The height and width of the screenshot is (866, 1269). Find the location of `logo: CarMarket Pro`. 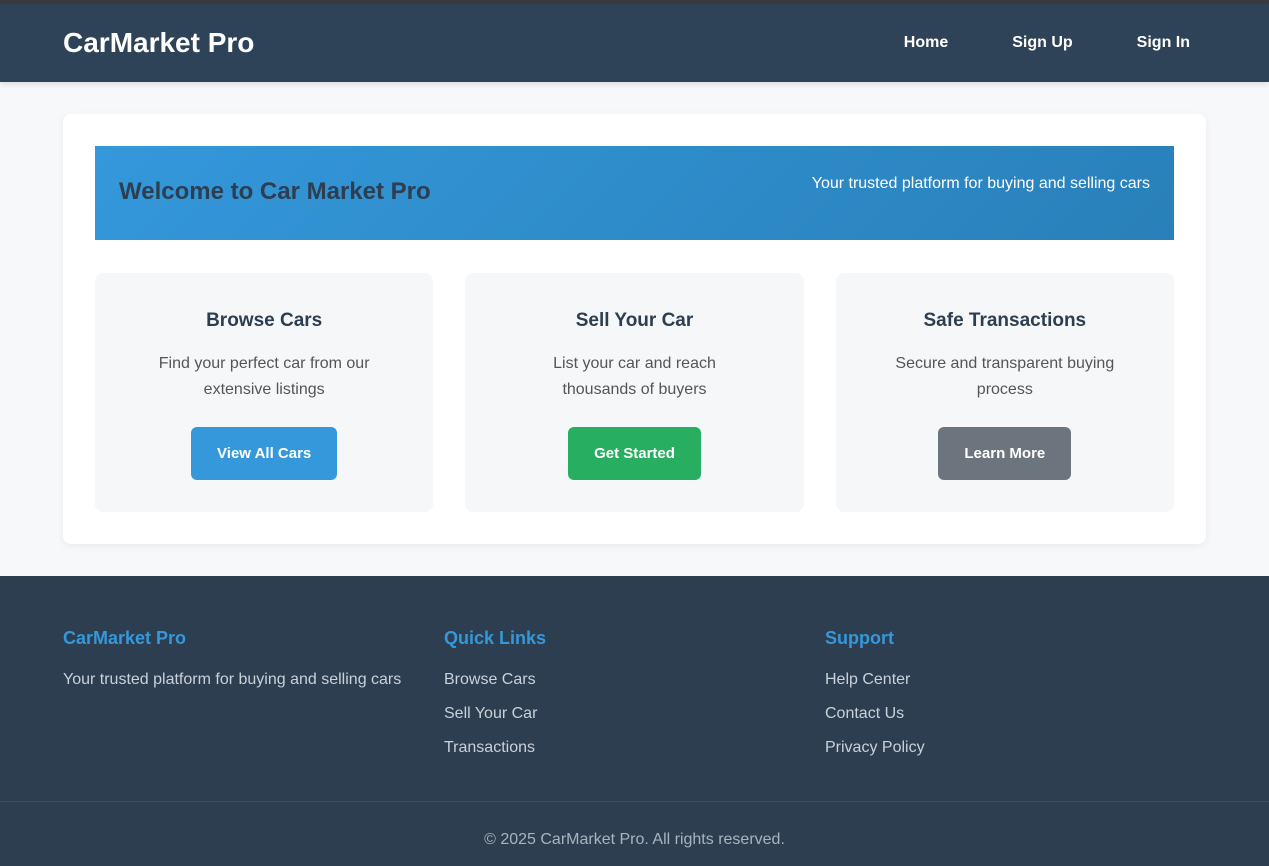

logo: CarMarket Pro is located at coordinates (158, 43).